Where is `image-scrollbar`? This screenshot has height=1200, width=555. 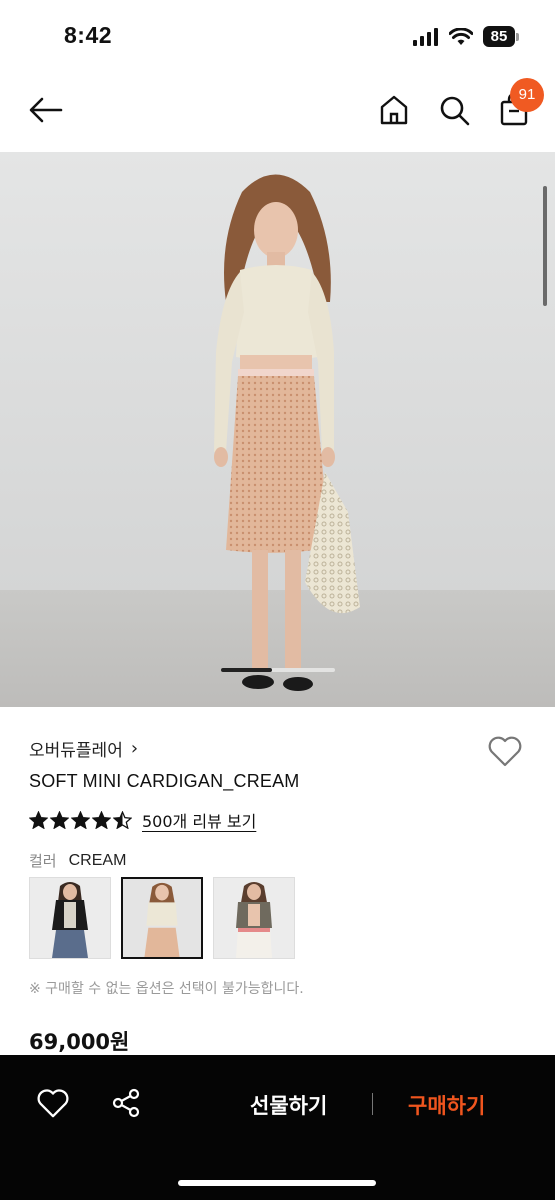 image-scrollbar is located at coordinates (545, 246).